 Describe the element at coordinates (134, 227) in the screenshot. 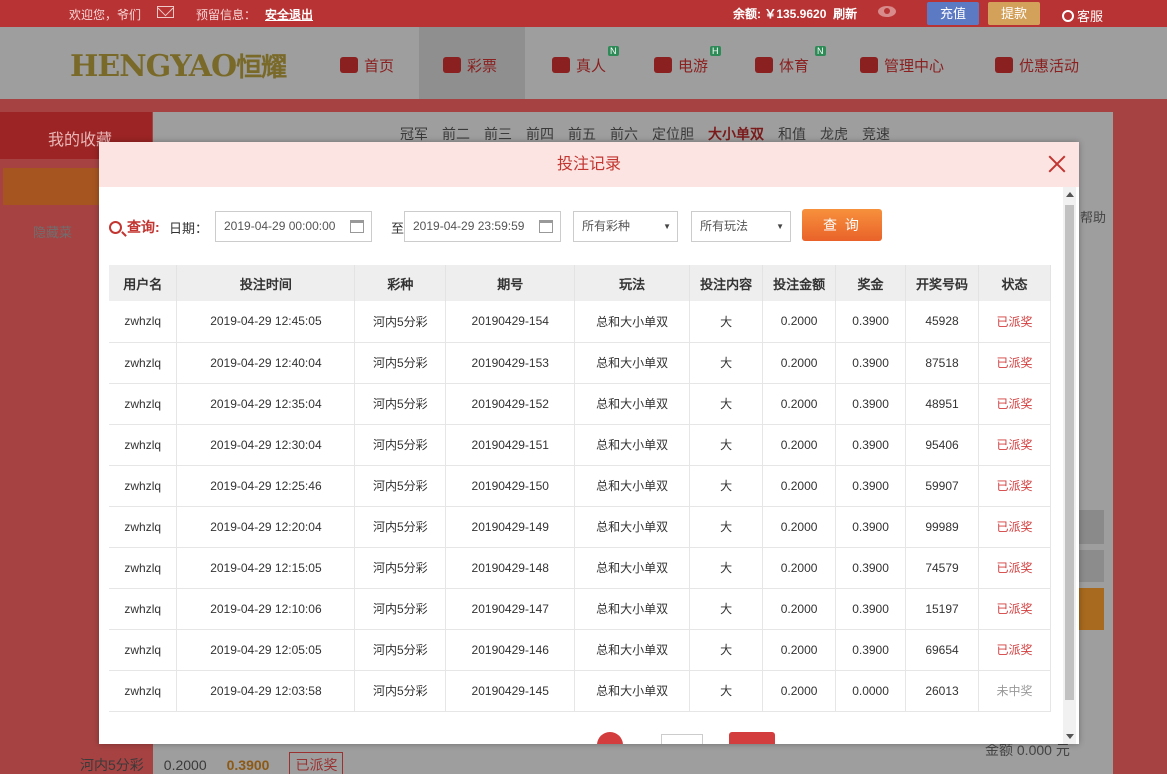

I see `query-label: 查询:` at that location.